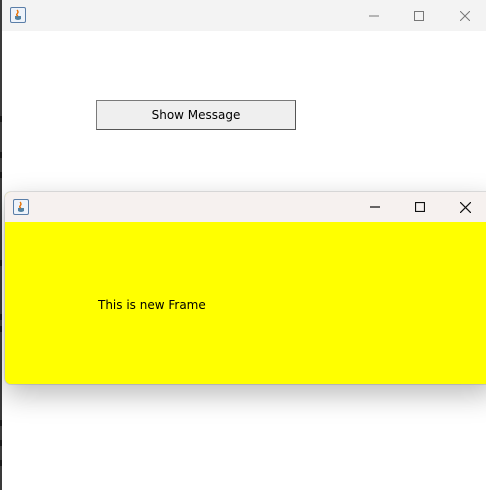 This screenshot has width=486, height=490. I want to click on child-titlebar, so click(245, 207).